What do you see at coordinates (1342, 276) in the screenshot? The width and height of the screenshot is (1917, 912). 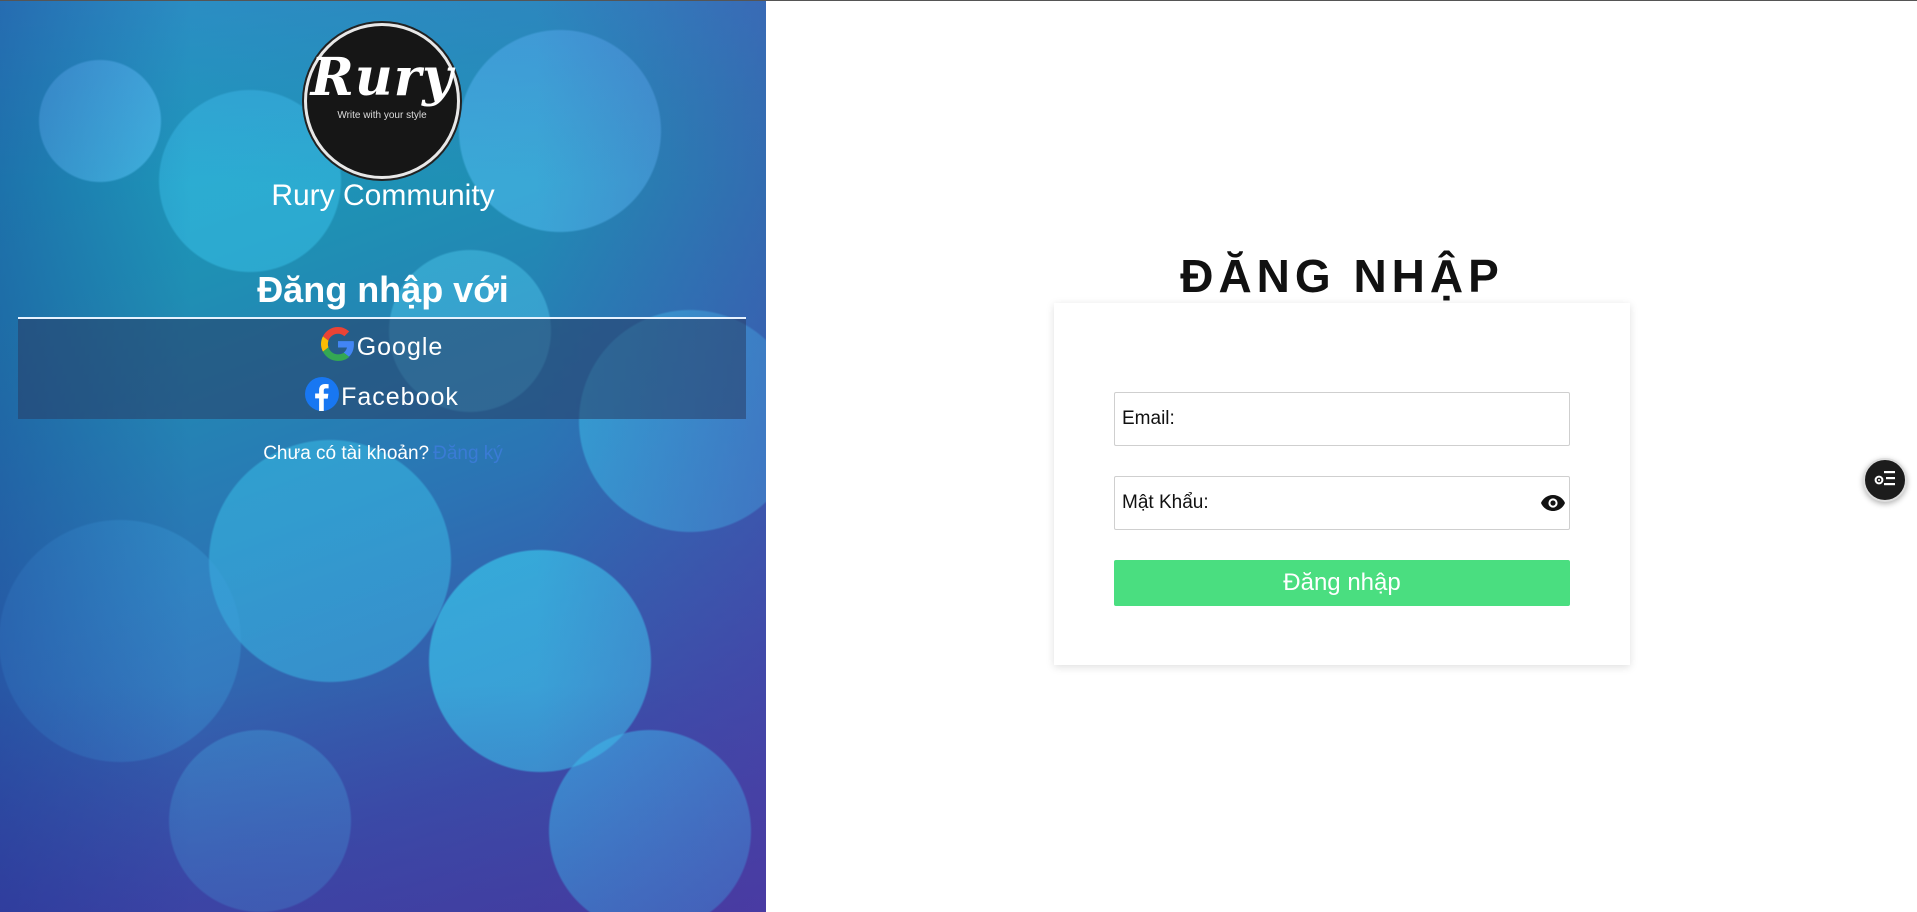 I see `page-title: ĐĂNG NHẬP` at bounding box center [1342, 276].